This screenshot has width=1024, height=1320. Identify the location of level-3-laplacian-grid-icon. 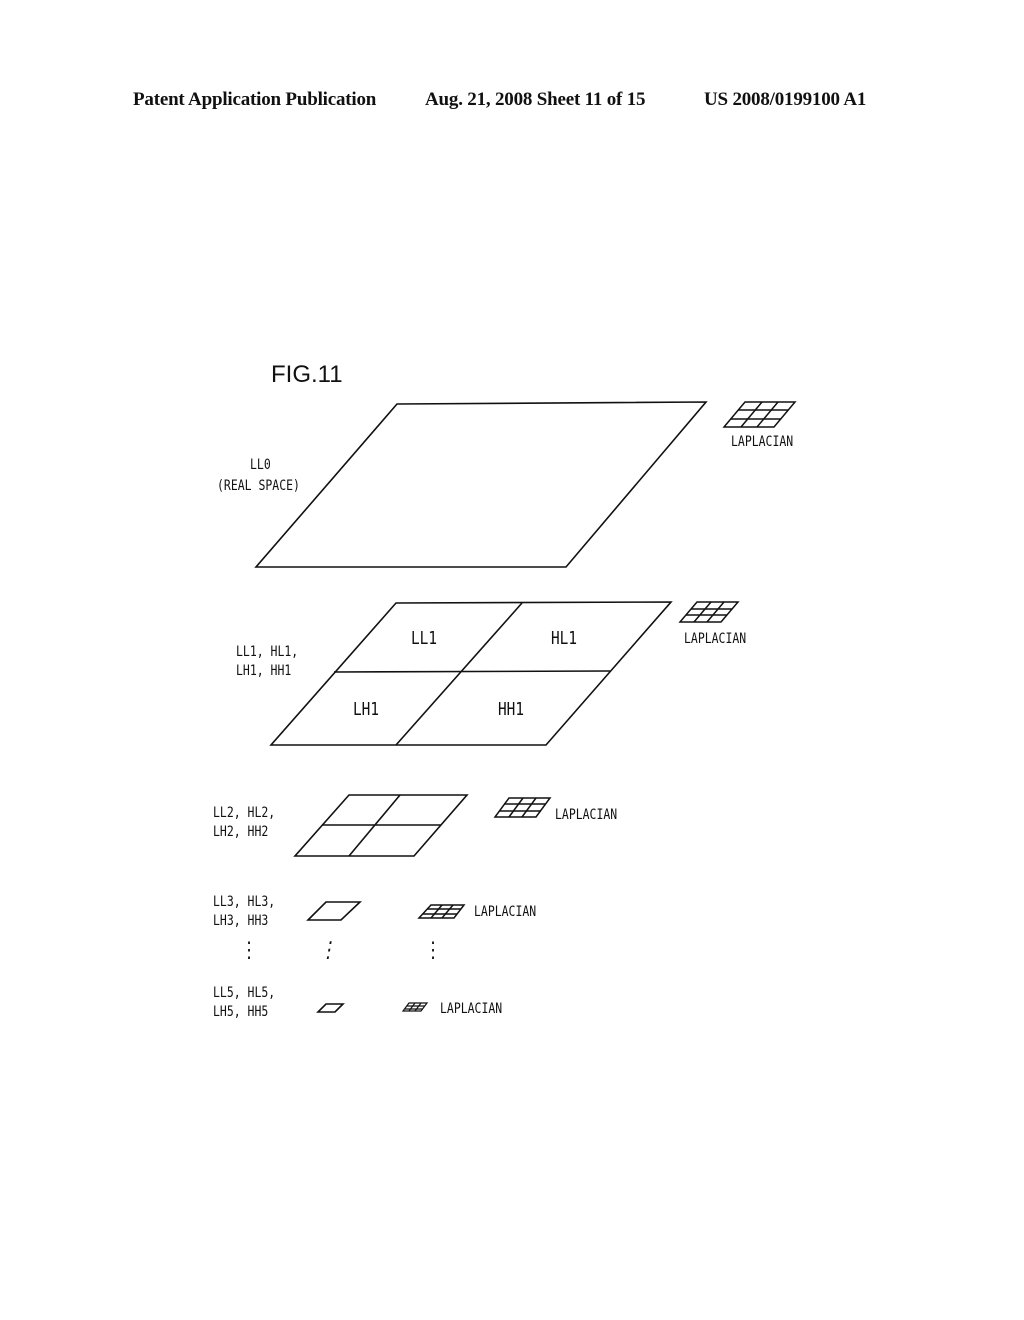
(441, 911).